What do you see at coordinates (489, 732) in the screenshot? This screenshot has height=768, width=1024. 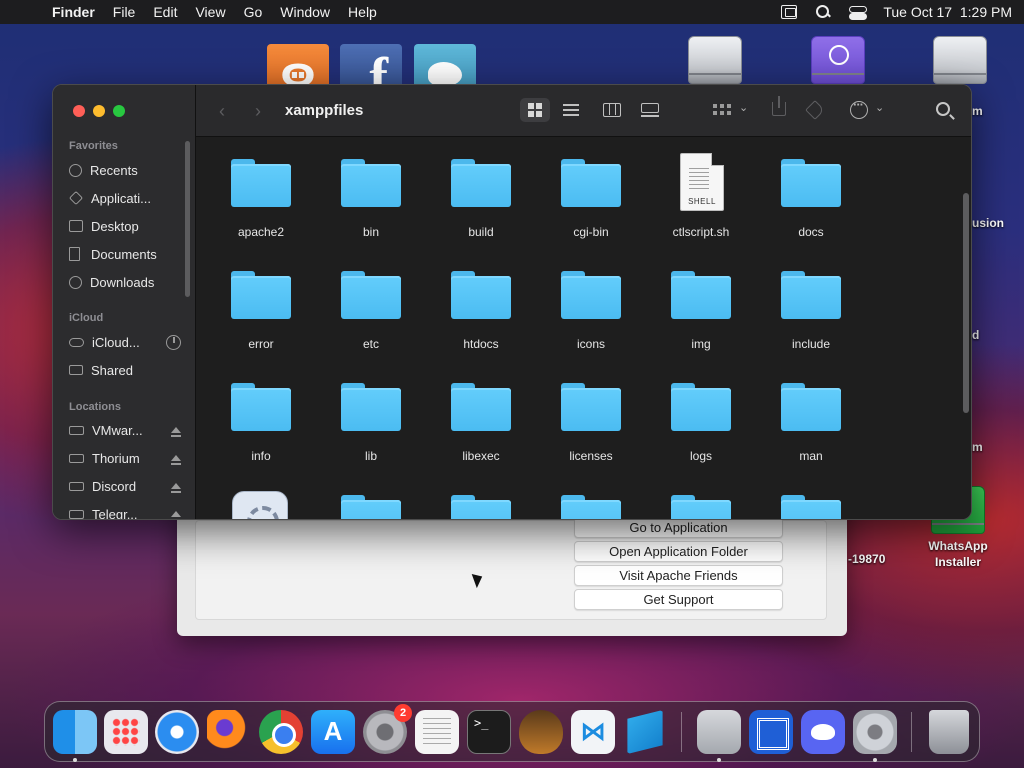 I see `dock-terminal-icon: >_` at bounding box center [489, 732].